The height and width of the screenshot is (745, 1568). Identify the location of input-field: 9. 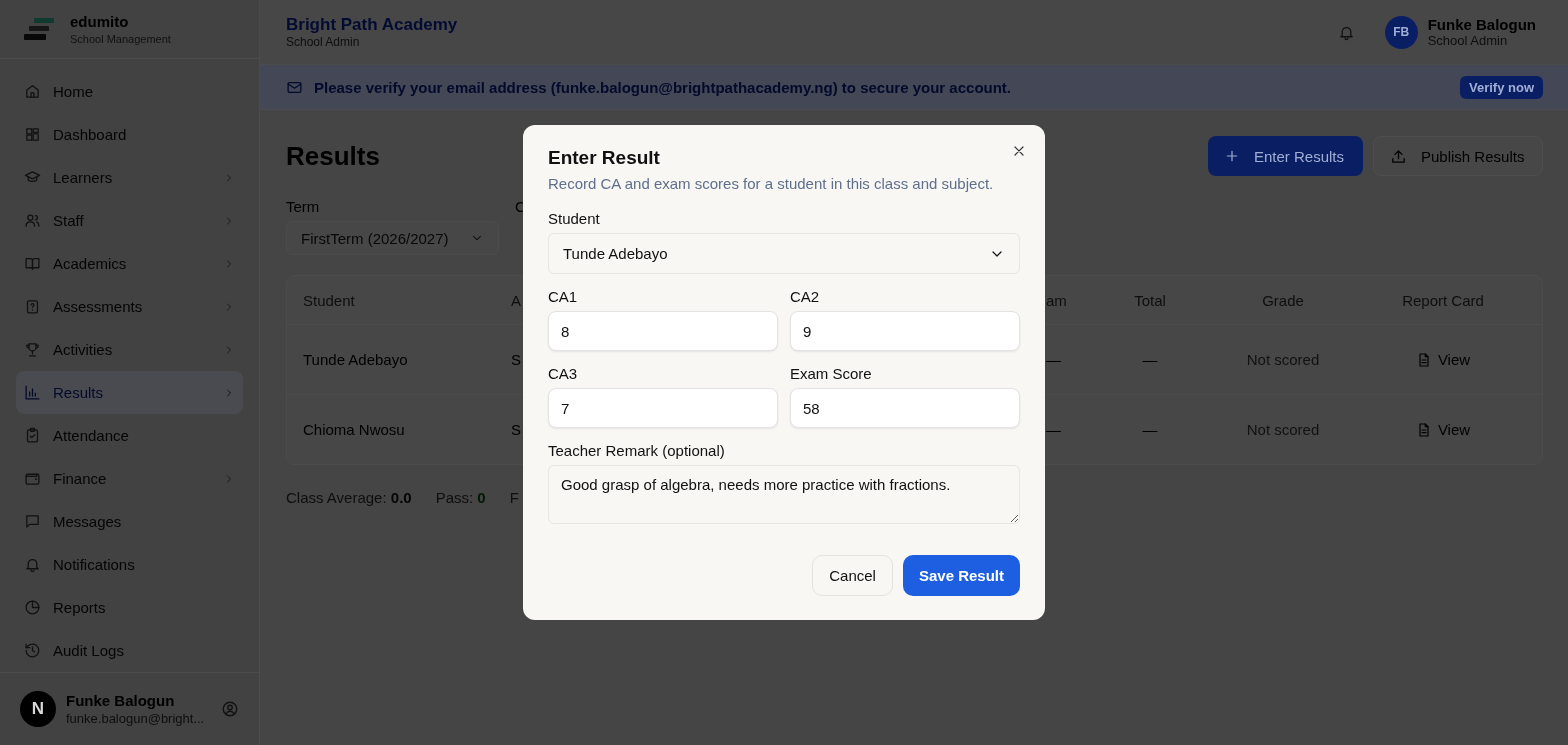
(905, 331).